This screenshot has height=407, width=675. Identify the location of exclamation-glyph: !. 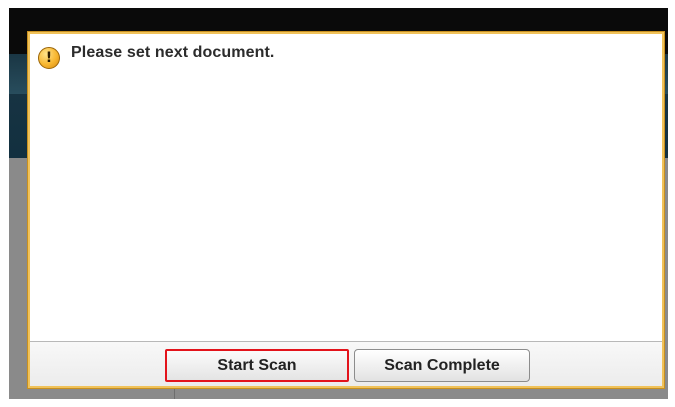
(49, 58).